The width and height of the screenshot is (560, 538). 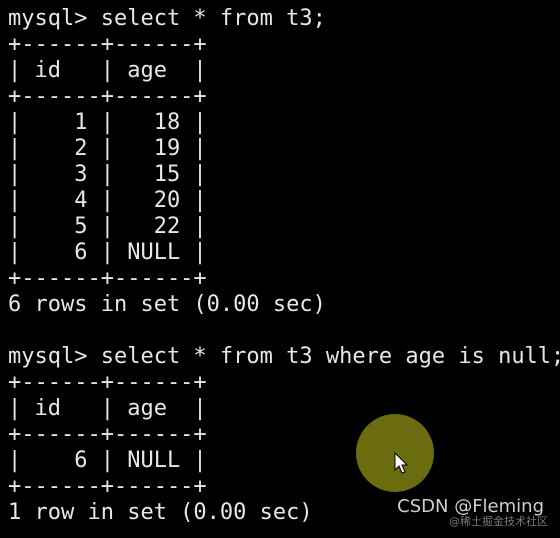 What do you see at coordinates (498, 521) in the screenshot?
I see `watermark-subtext: @稀土掘金技术社区` at bounding box center [498, 521].